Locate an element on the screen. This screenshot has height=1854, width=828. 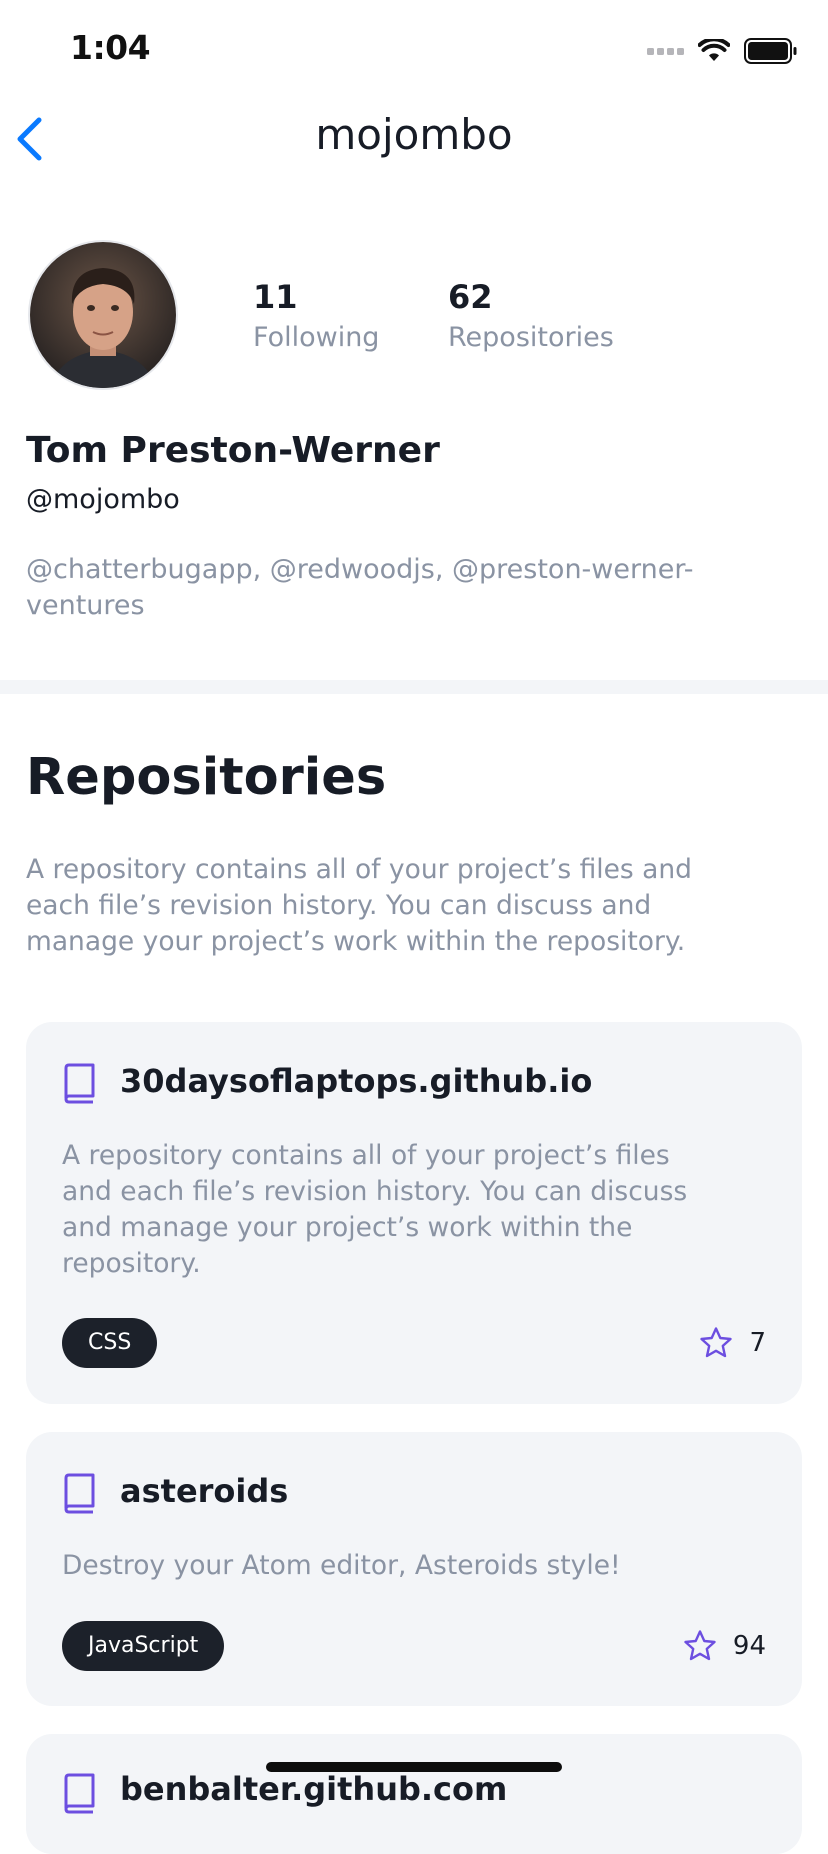
repo-stars: 7 is located at coordinates (732, 1343).